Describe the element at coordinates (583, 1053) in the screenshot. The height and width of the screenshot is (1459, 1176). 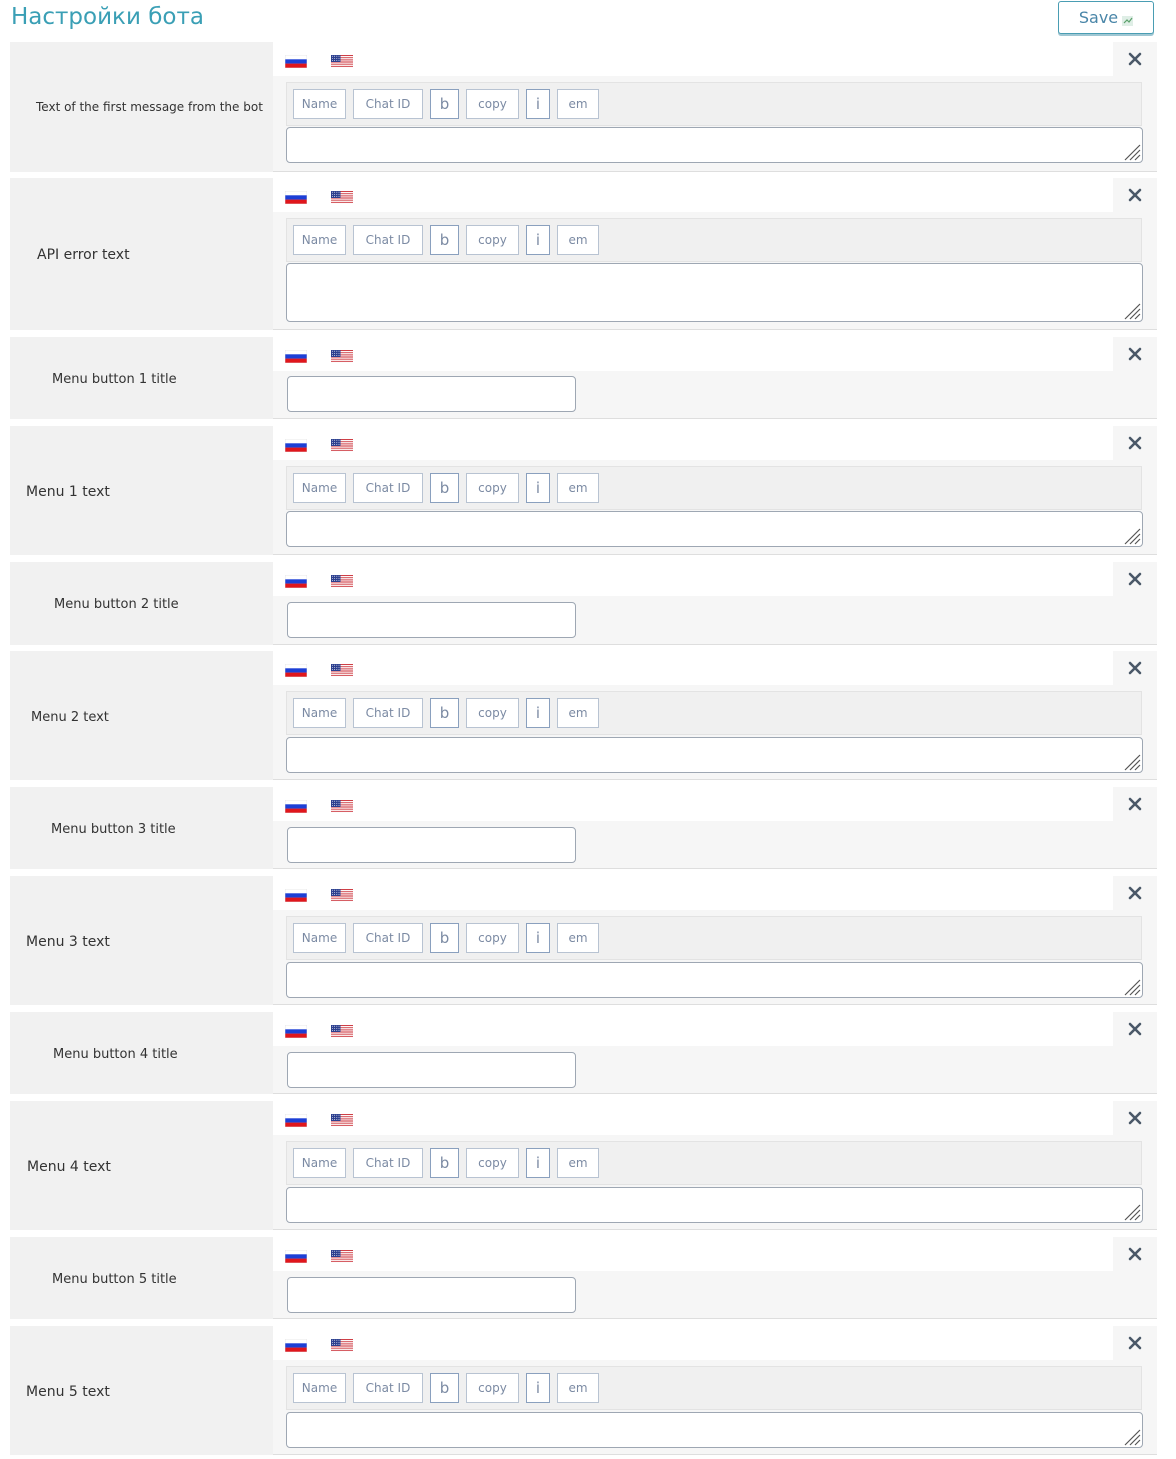
I see `setting-row: Menu button 4 title` at that location.